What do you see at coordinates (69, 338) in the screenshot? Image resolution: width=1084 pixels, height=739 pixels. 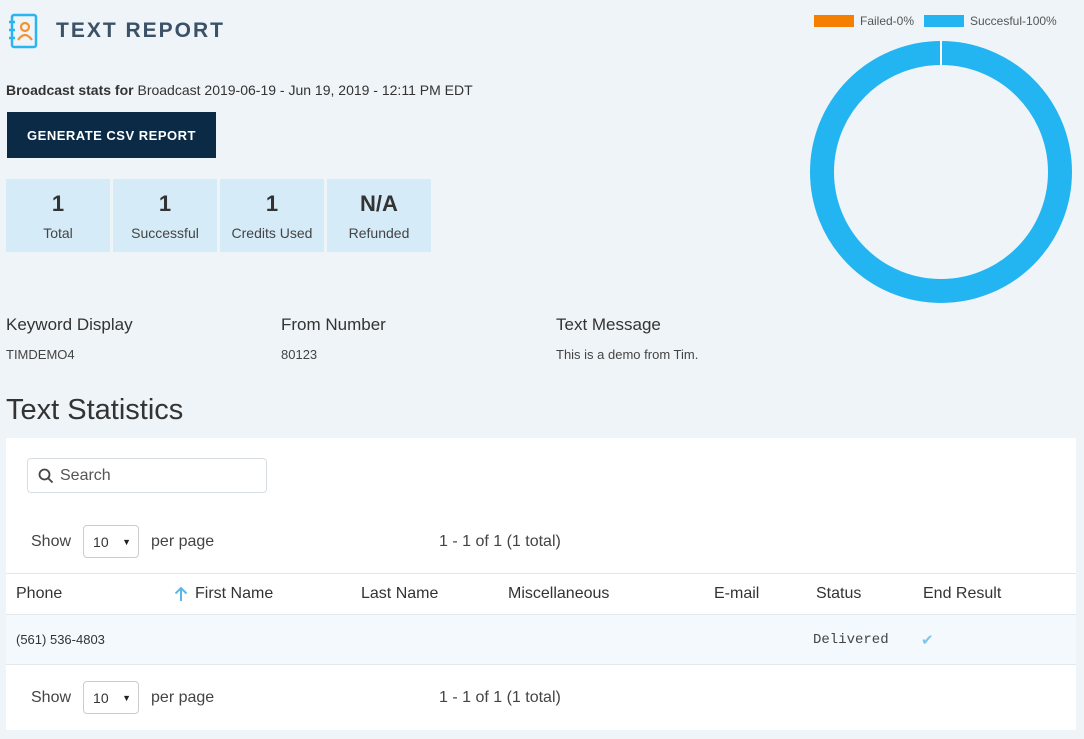 I see `keyword-info: Keyword Display TIMDEMO4` at bounding box center [69, 338].